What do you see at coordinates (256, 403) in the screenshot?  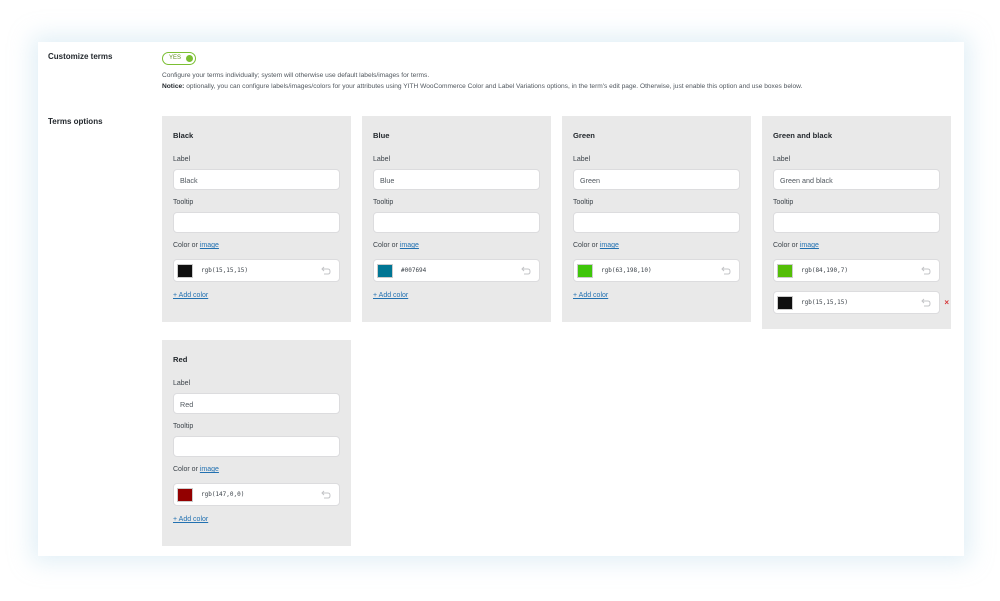 I see `term-label-input: Red` at bounding box center [256, 403].